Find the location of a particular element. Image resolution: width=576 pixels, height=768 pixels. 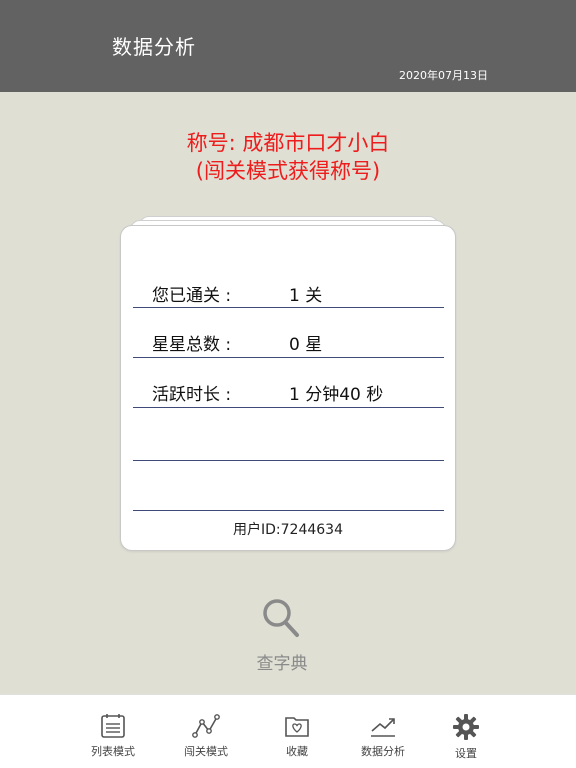

stat-value-active-time: 1 分钟40 秒 is located at coordinates (336, 395).